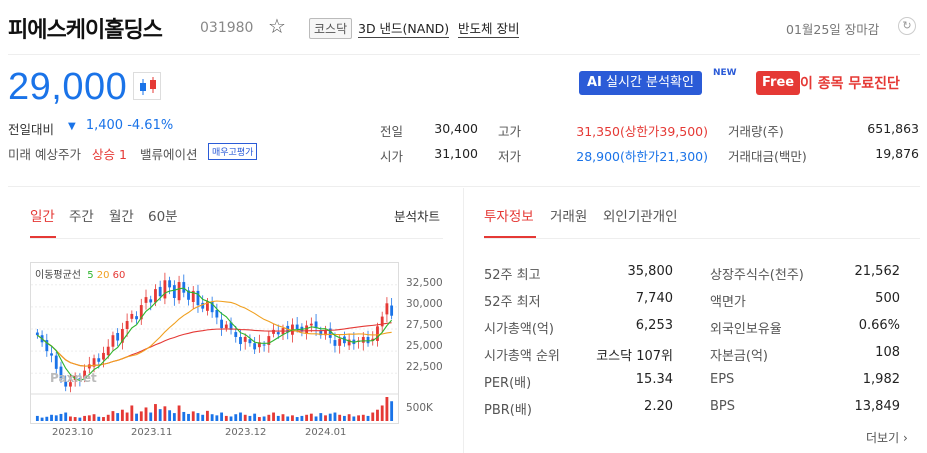 The image size is (927, 453). I want to click on candlestick-chart, so click(214, 346).